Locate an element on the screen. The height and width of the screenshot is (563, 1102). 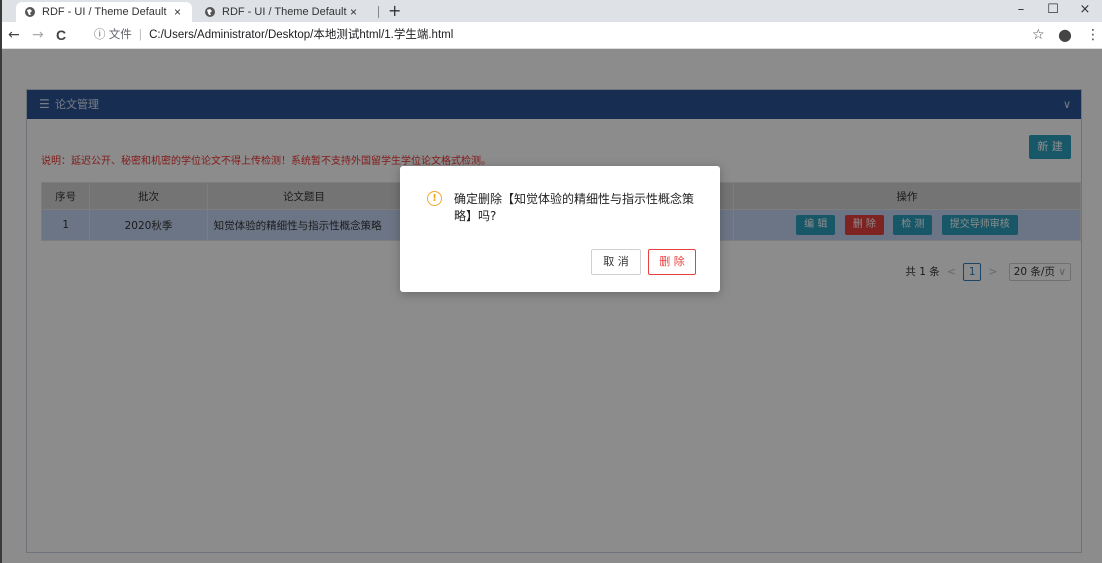
confirm-delete-dialog: ! 确定删除【知觉体验的精细性与指示性概念策略】吗? 取 消 删 除 is located at coordinates (560, 229).